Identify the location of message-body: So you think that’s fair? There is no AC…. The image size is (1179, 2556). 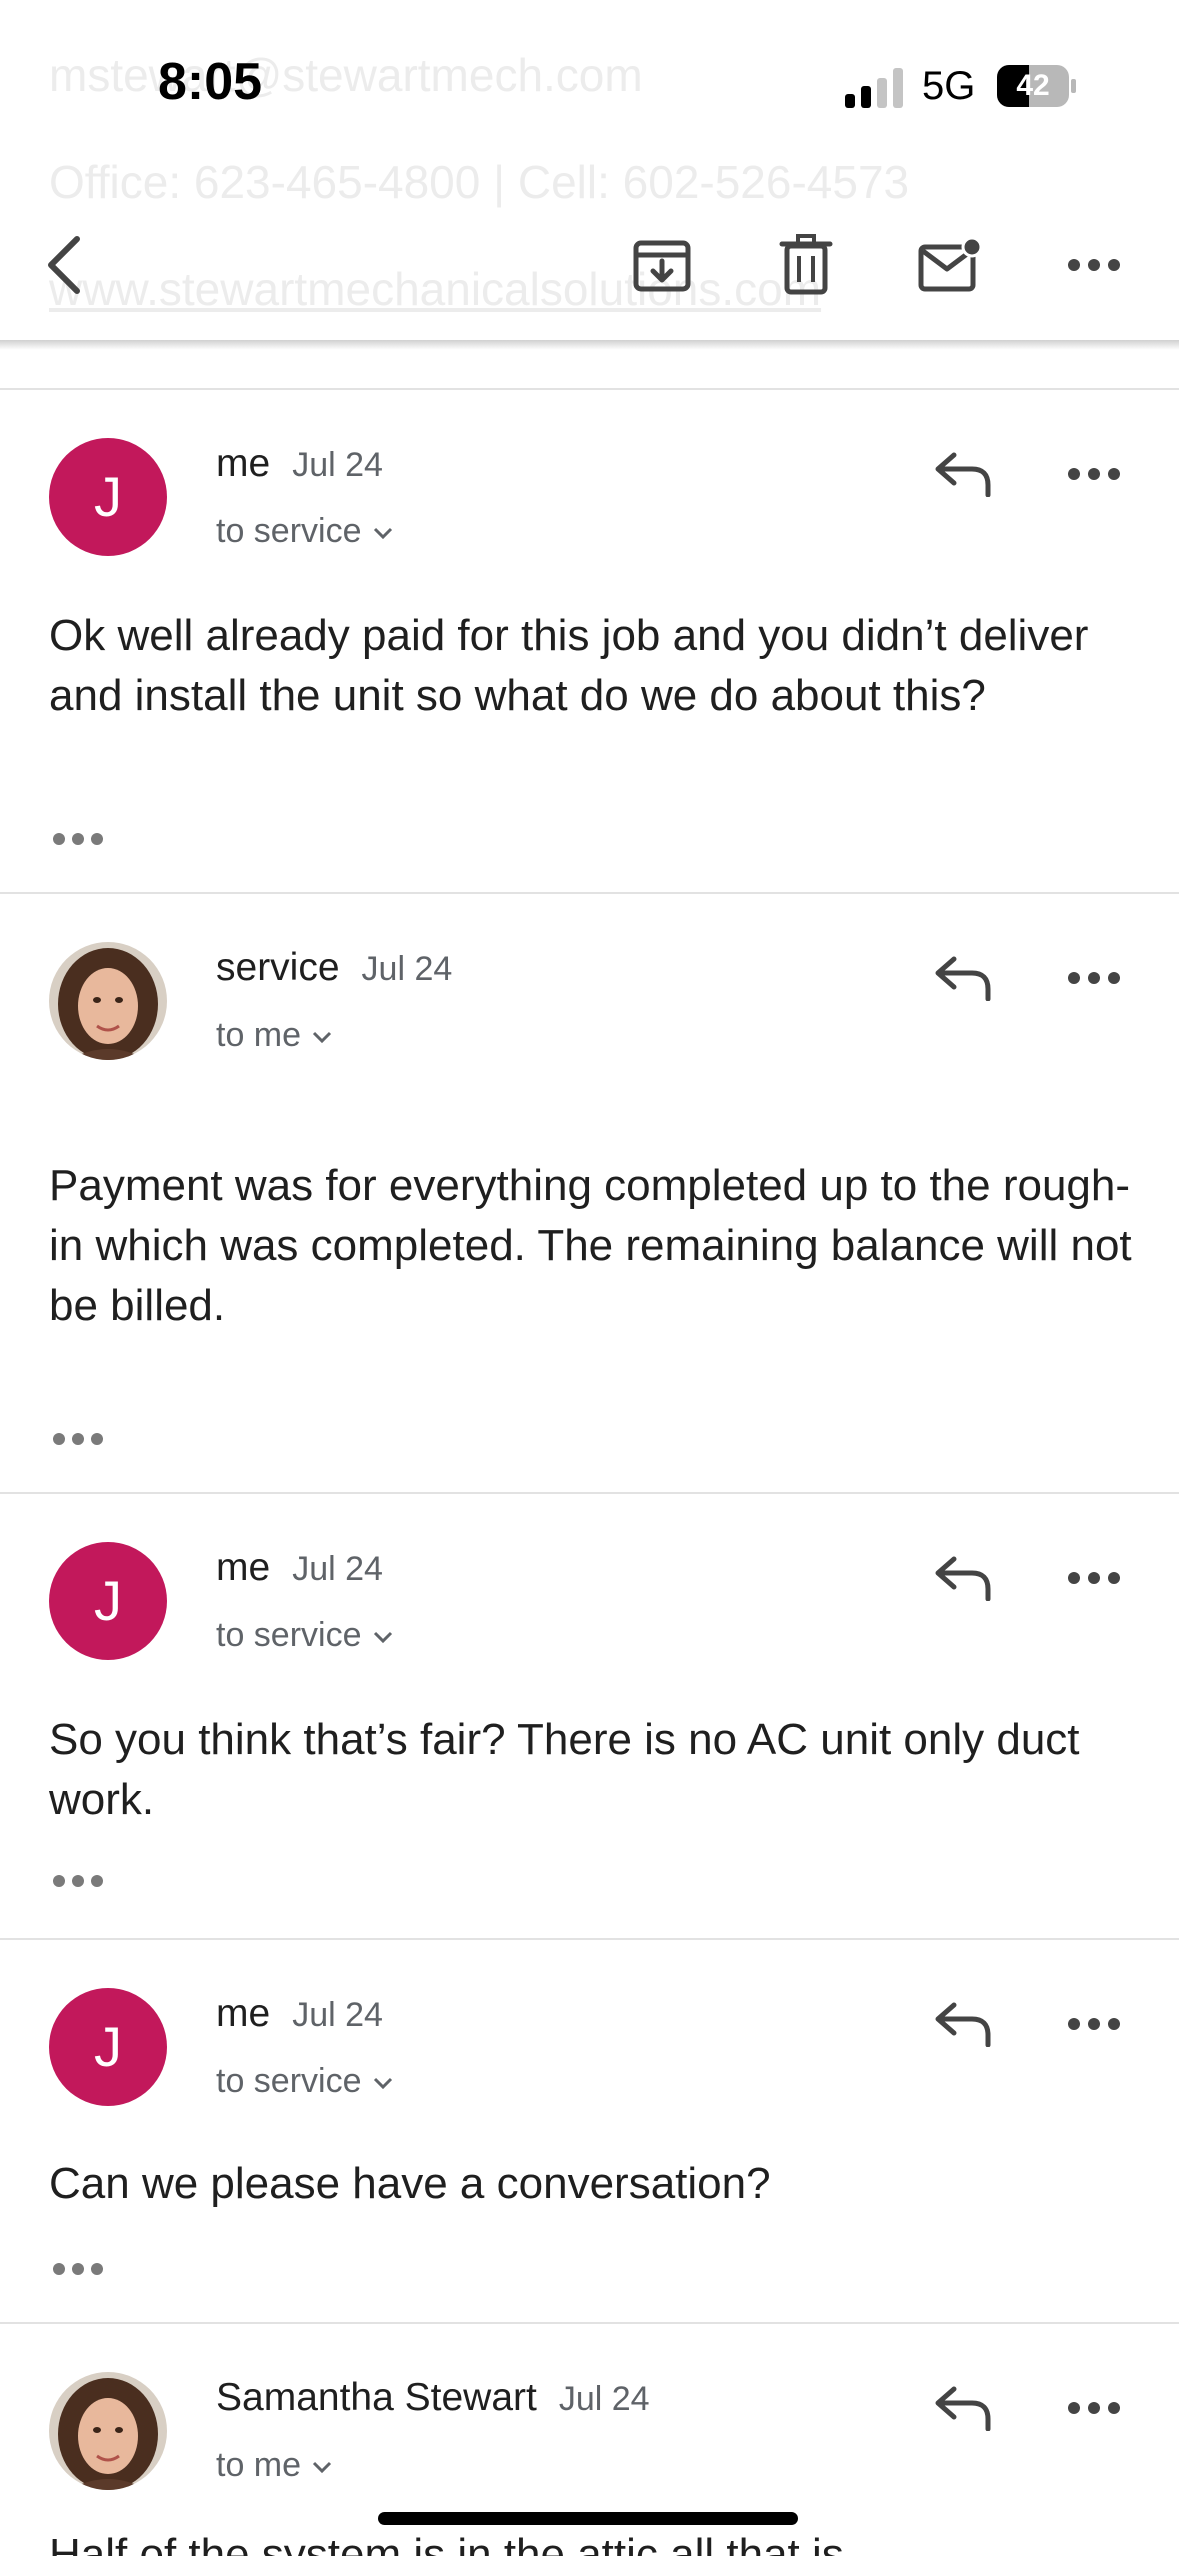
(564, 1769).